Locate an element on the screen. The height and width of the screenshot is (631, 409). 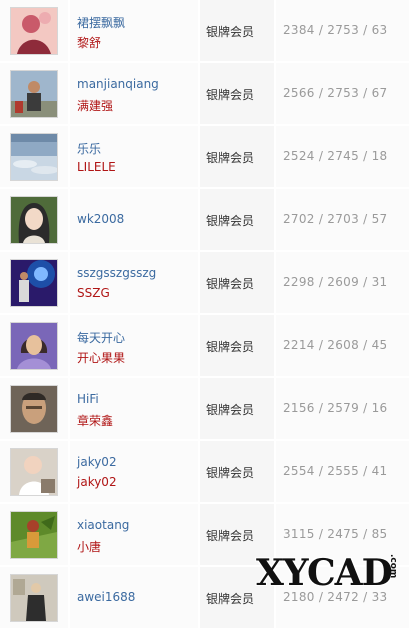
man-portrait-avatar is located at coordinates (34, 409).